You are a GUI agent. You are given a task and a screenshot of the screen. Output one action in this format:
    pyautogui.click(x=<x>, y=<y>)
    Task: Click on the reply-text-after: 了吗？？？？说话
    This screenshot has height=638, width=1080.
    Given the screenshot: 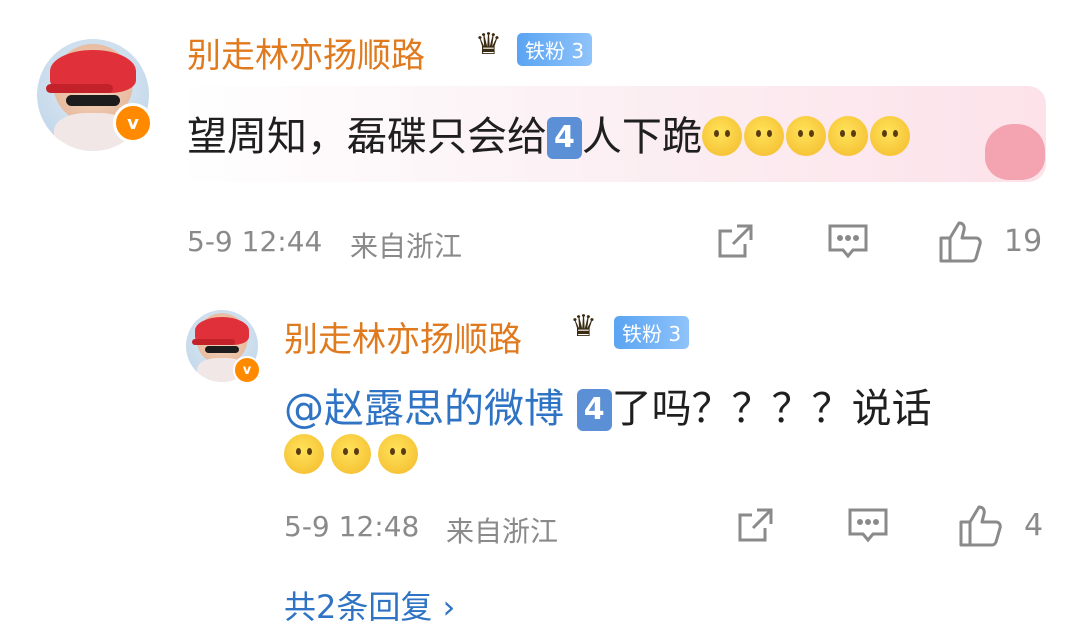 What is the action you would take?
    pyautogui.click(x=771, y=409)
    